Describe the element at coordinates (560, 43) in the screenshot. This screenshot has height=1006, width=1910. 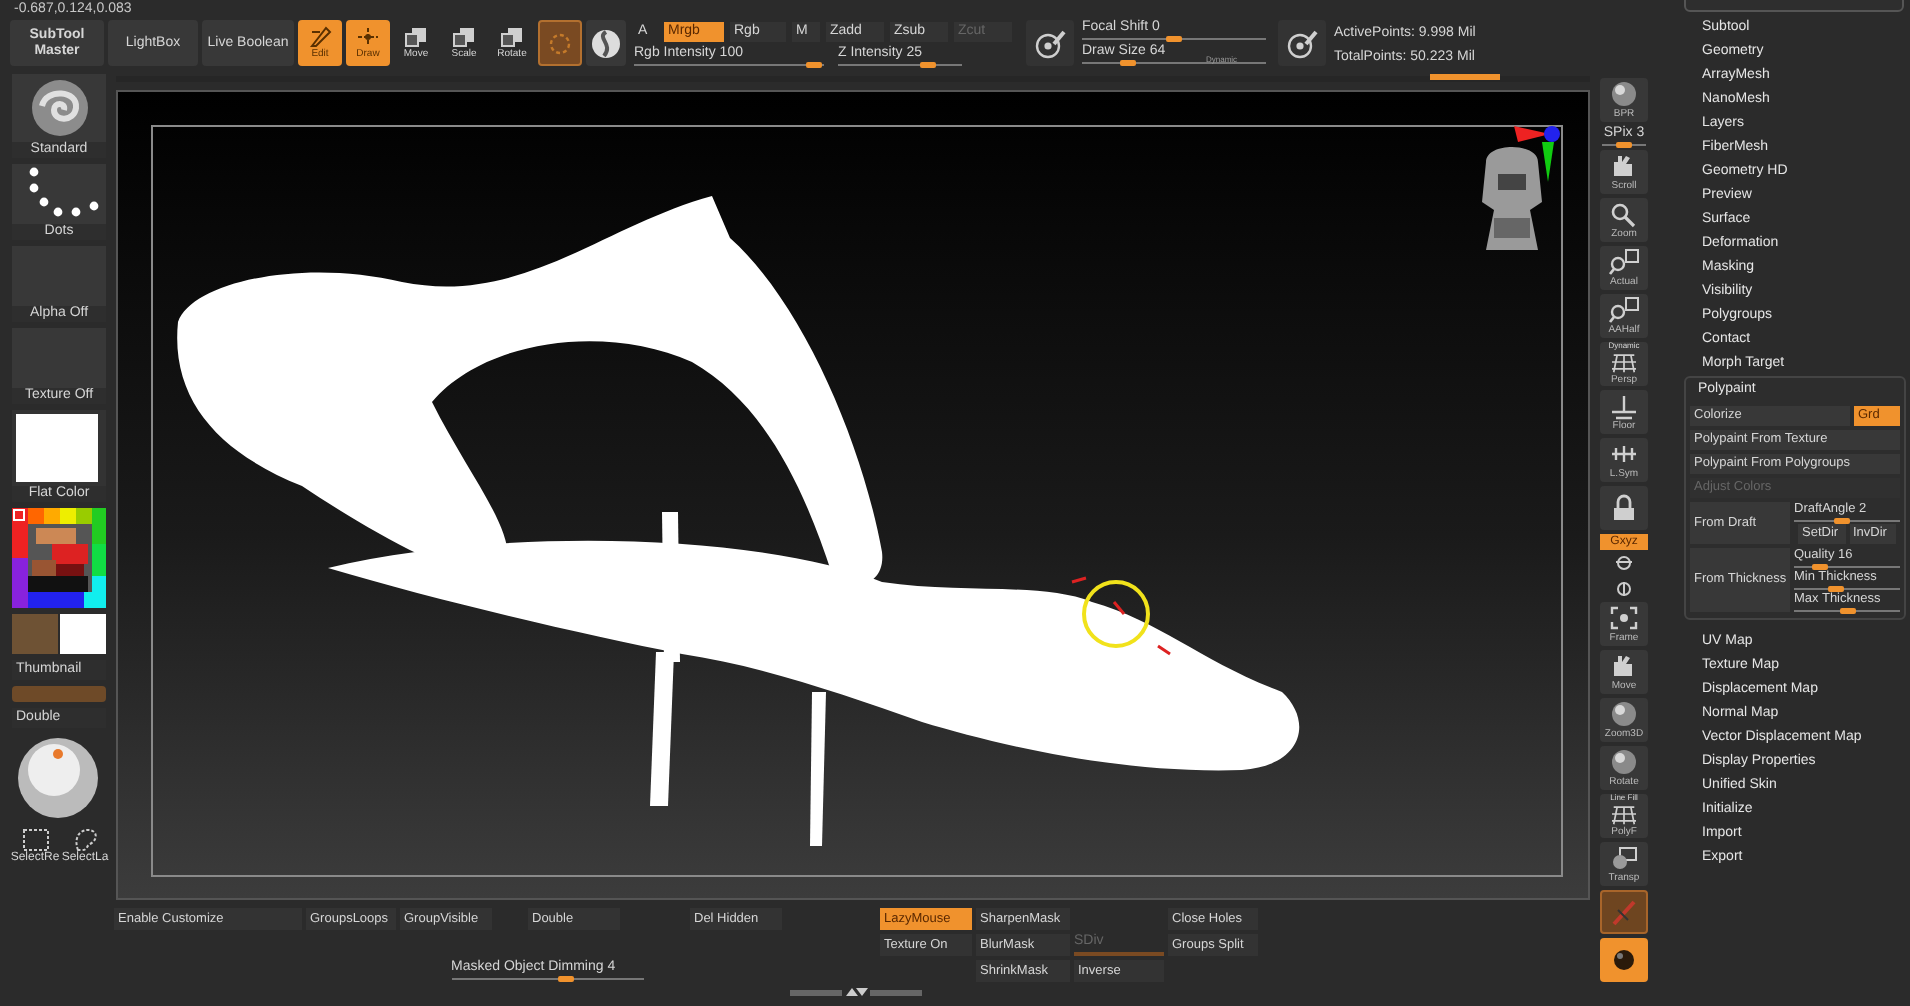
I see `dashed-circle-icon` at that location.